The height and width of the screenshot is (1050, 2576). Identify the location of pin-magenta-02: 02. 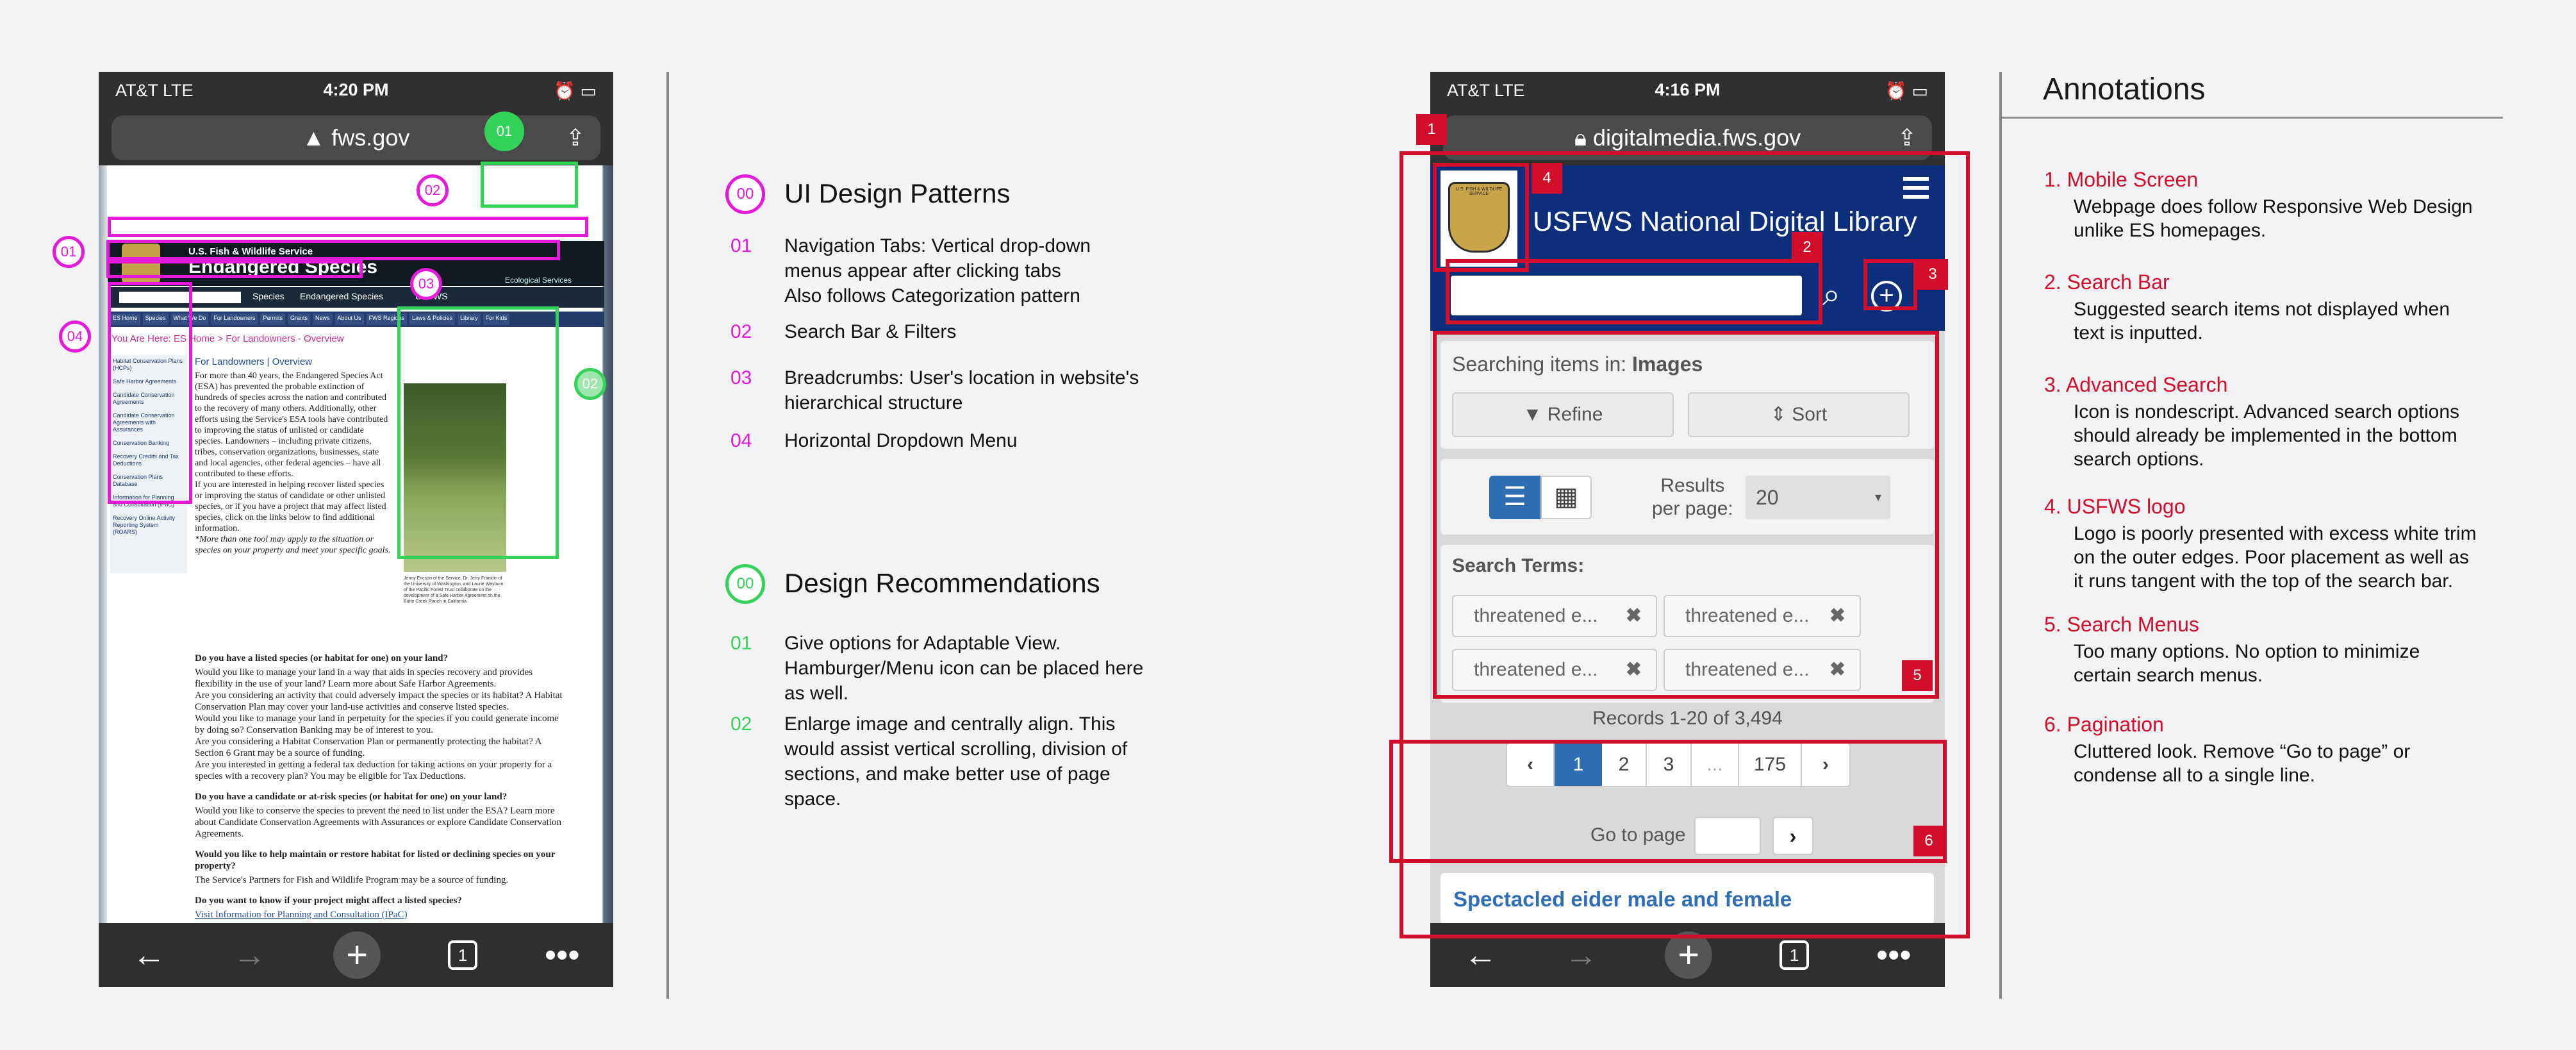
(433, 190).